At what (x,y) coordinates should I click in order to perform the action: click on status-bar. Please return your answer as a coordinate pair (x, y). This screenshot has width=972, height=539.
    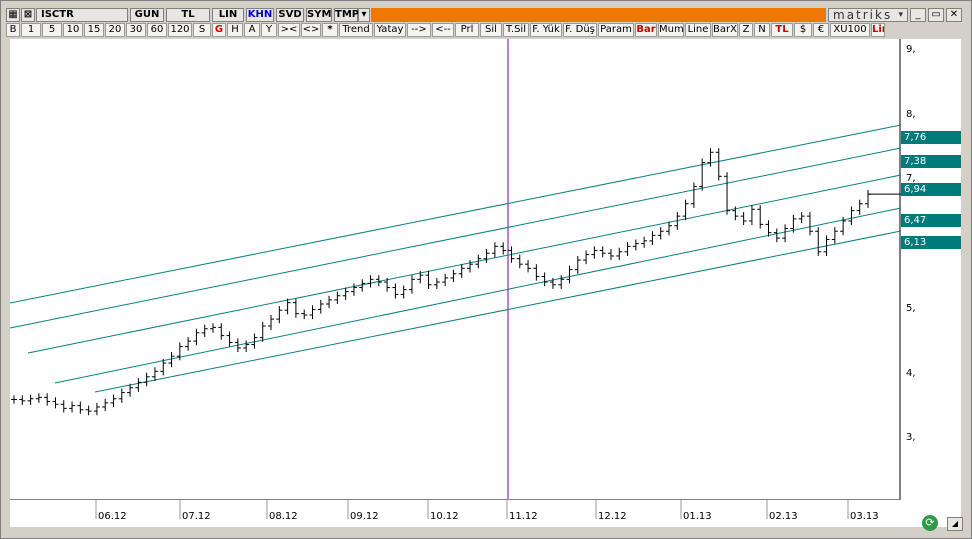
    Looking at the image, I should click on (598, 15).